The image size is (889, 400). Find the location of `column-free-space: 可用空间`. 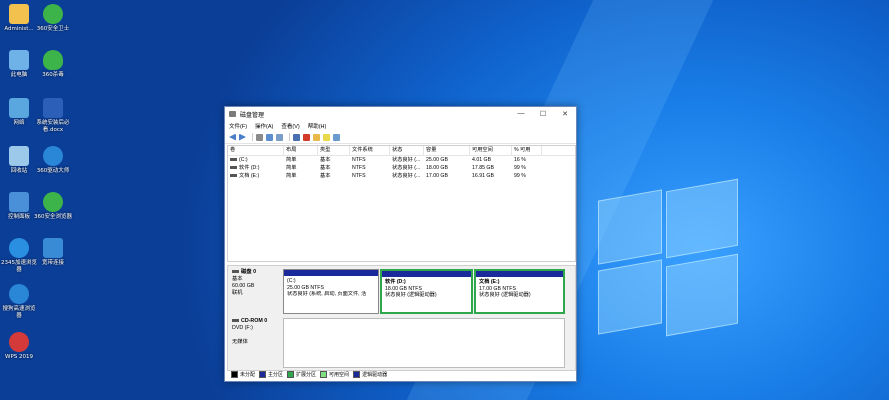

column-free-space: 可用空间 is located at coordinates (491, 150).